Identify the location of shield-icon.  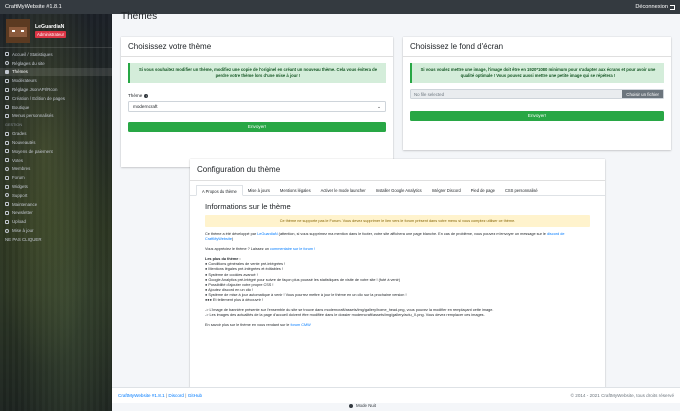
(7, 80).